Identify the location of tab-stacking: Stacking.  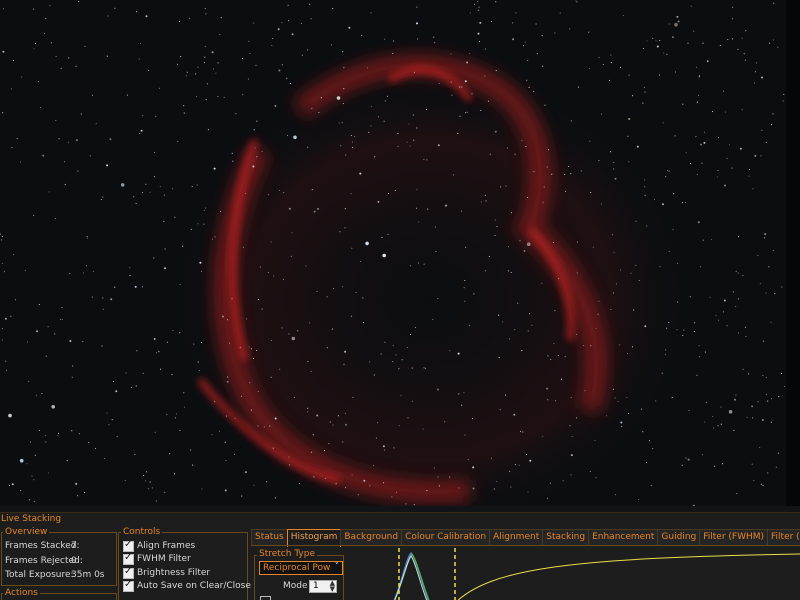
(566, 537).